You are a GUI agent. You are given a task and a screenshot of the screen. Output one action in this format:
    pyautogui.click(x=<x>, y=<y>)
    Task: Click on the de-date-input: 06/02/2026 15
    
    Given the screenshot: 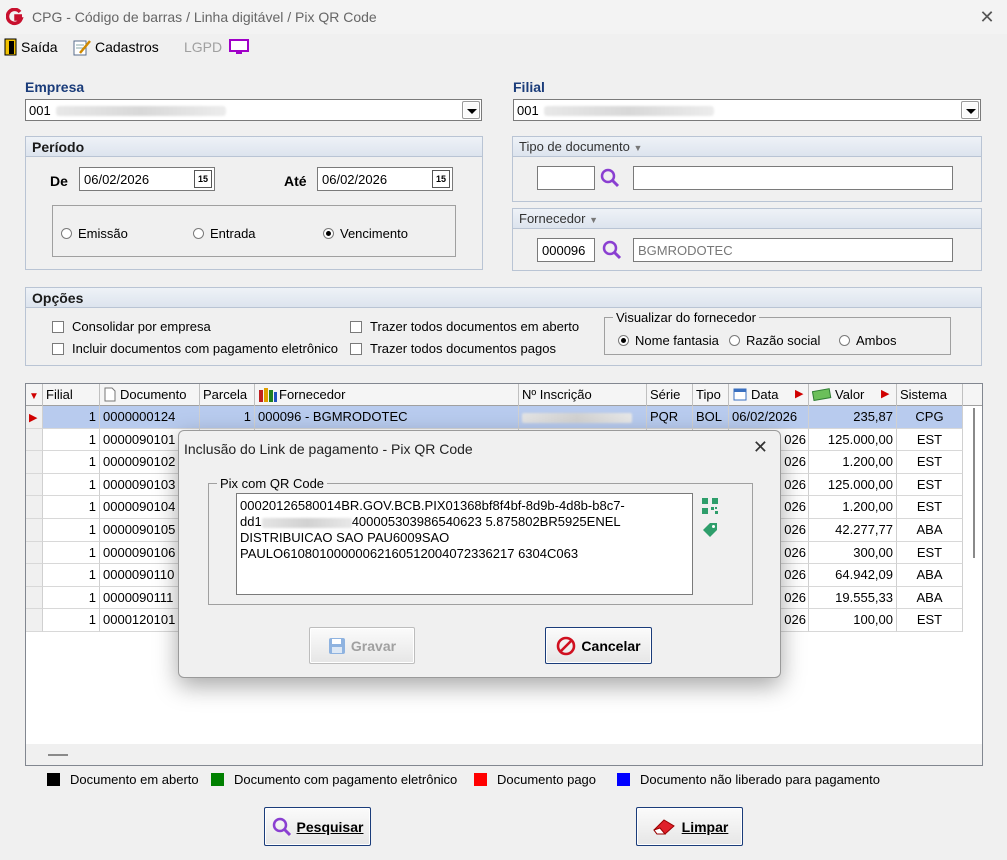 What is the action you would take?
    pyautogui.click(x=147, y=179)
    